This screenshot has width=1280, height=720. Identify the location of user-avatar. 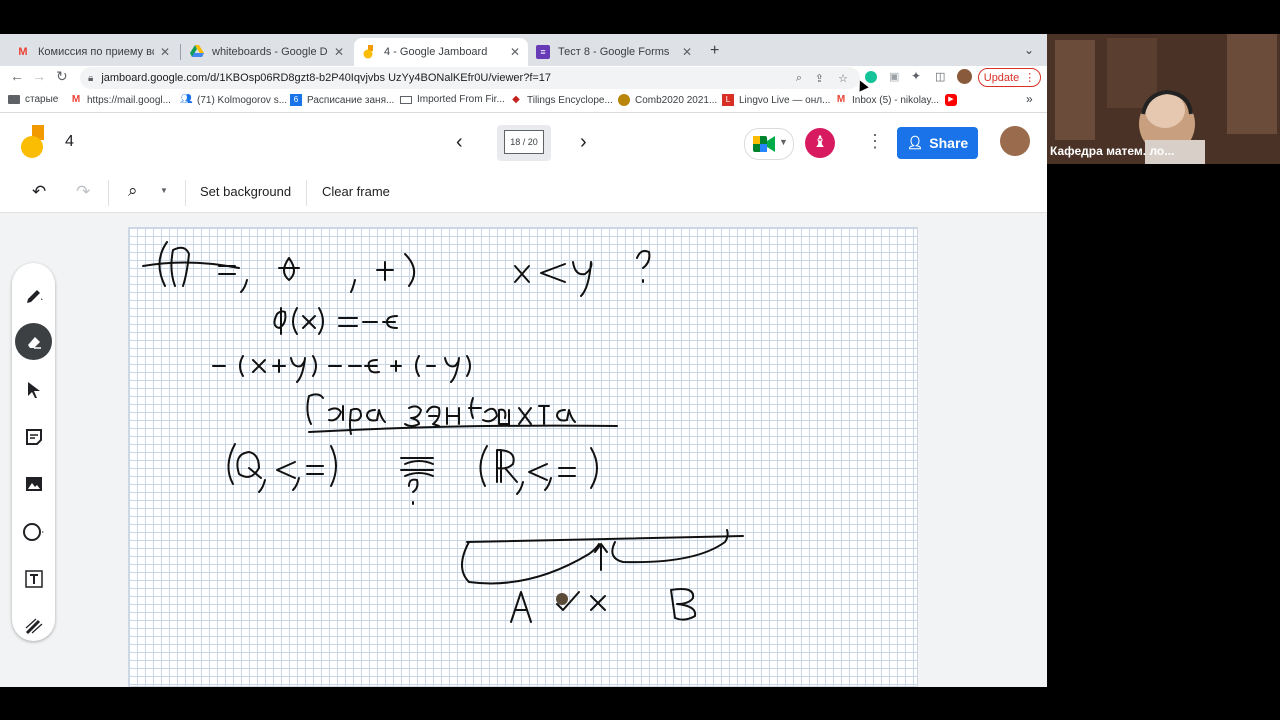
(1015, 141).